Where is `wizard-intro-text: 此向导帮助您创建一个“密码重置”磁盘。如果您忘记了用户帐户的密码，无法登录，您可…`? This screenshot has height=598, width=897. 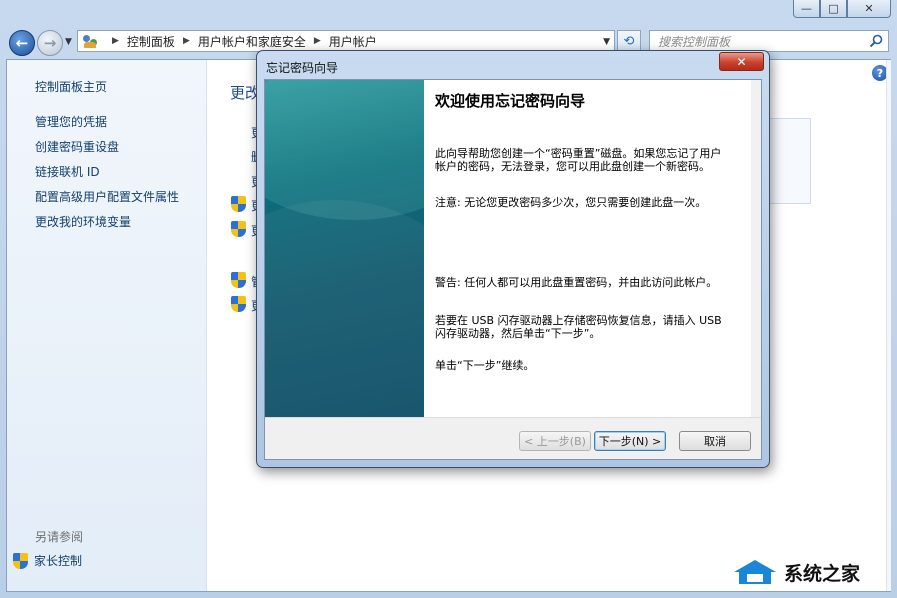 wizard-intro-text: 此向导帮助您创建一个“密码重置”磁盘。如果您忘记了用户帐户的密码，无法登录，您可… is located at coordinates (578, 160).